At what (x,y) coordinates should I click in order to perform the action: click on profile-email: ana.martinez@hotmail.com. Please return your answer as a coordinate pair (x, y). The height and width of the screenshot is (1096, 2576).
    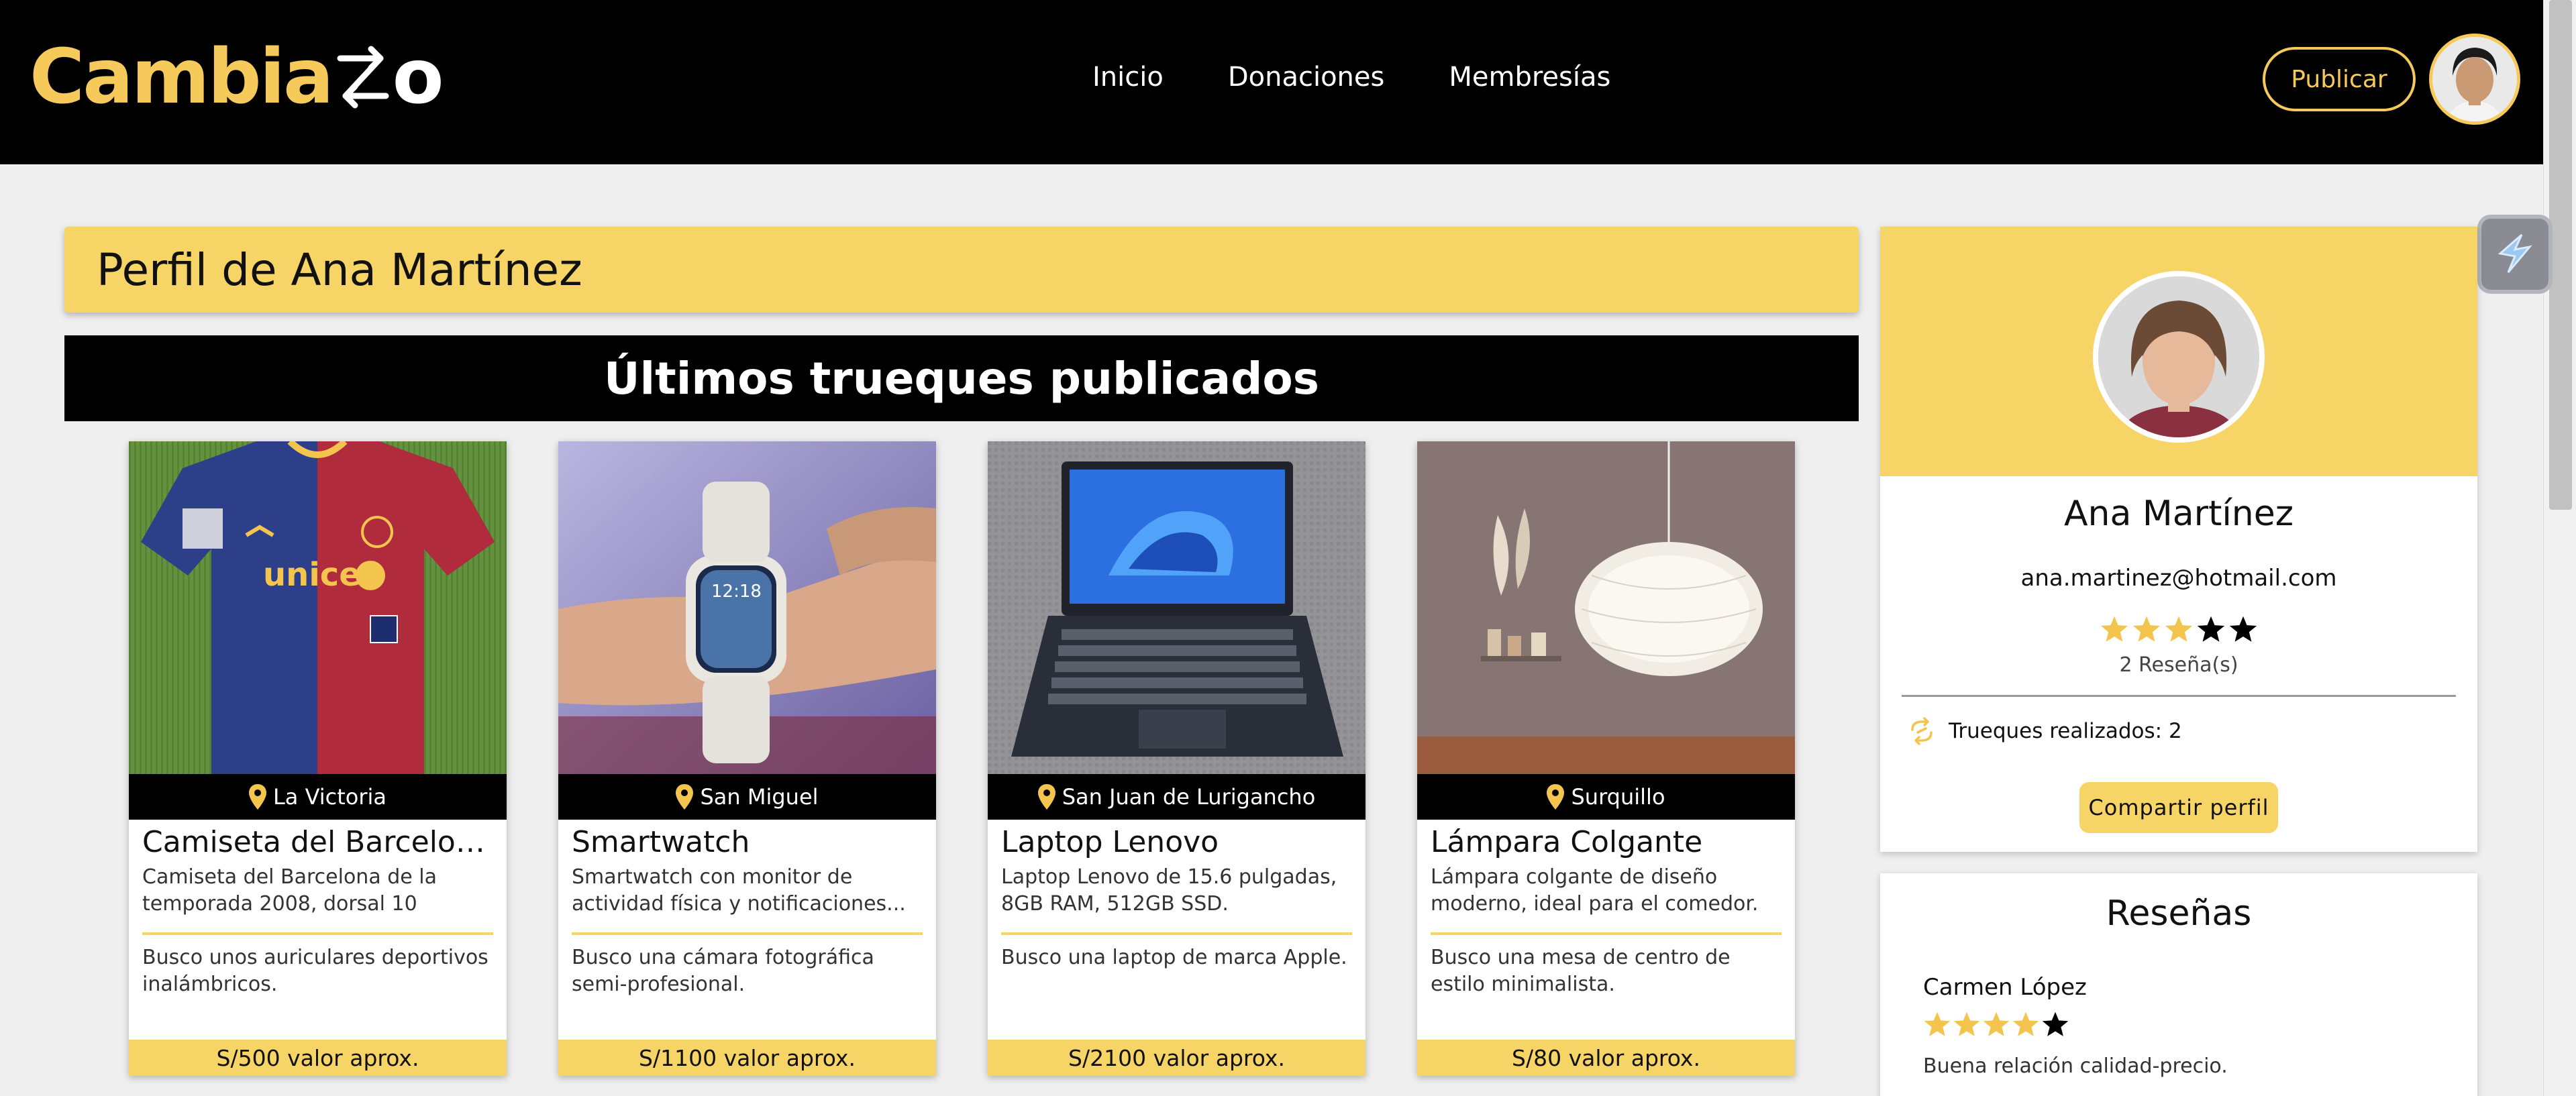
    Looking at the image, I should click on (2178, 578).